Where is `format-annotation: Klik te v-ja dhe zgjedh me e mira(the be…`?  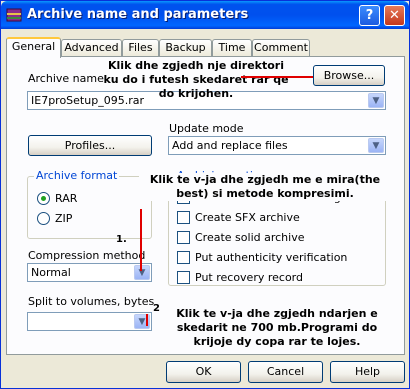
format-annotation: Klik te v-ja dhe zgjedh me e mira(the be… is located at coordinates (265, 187).